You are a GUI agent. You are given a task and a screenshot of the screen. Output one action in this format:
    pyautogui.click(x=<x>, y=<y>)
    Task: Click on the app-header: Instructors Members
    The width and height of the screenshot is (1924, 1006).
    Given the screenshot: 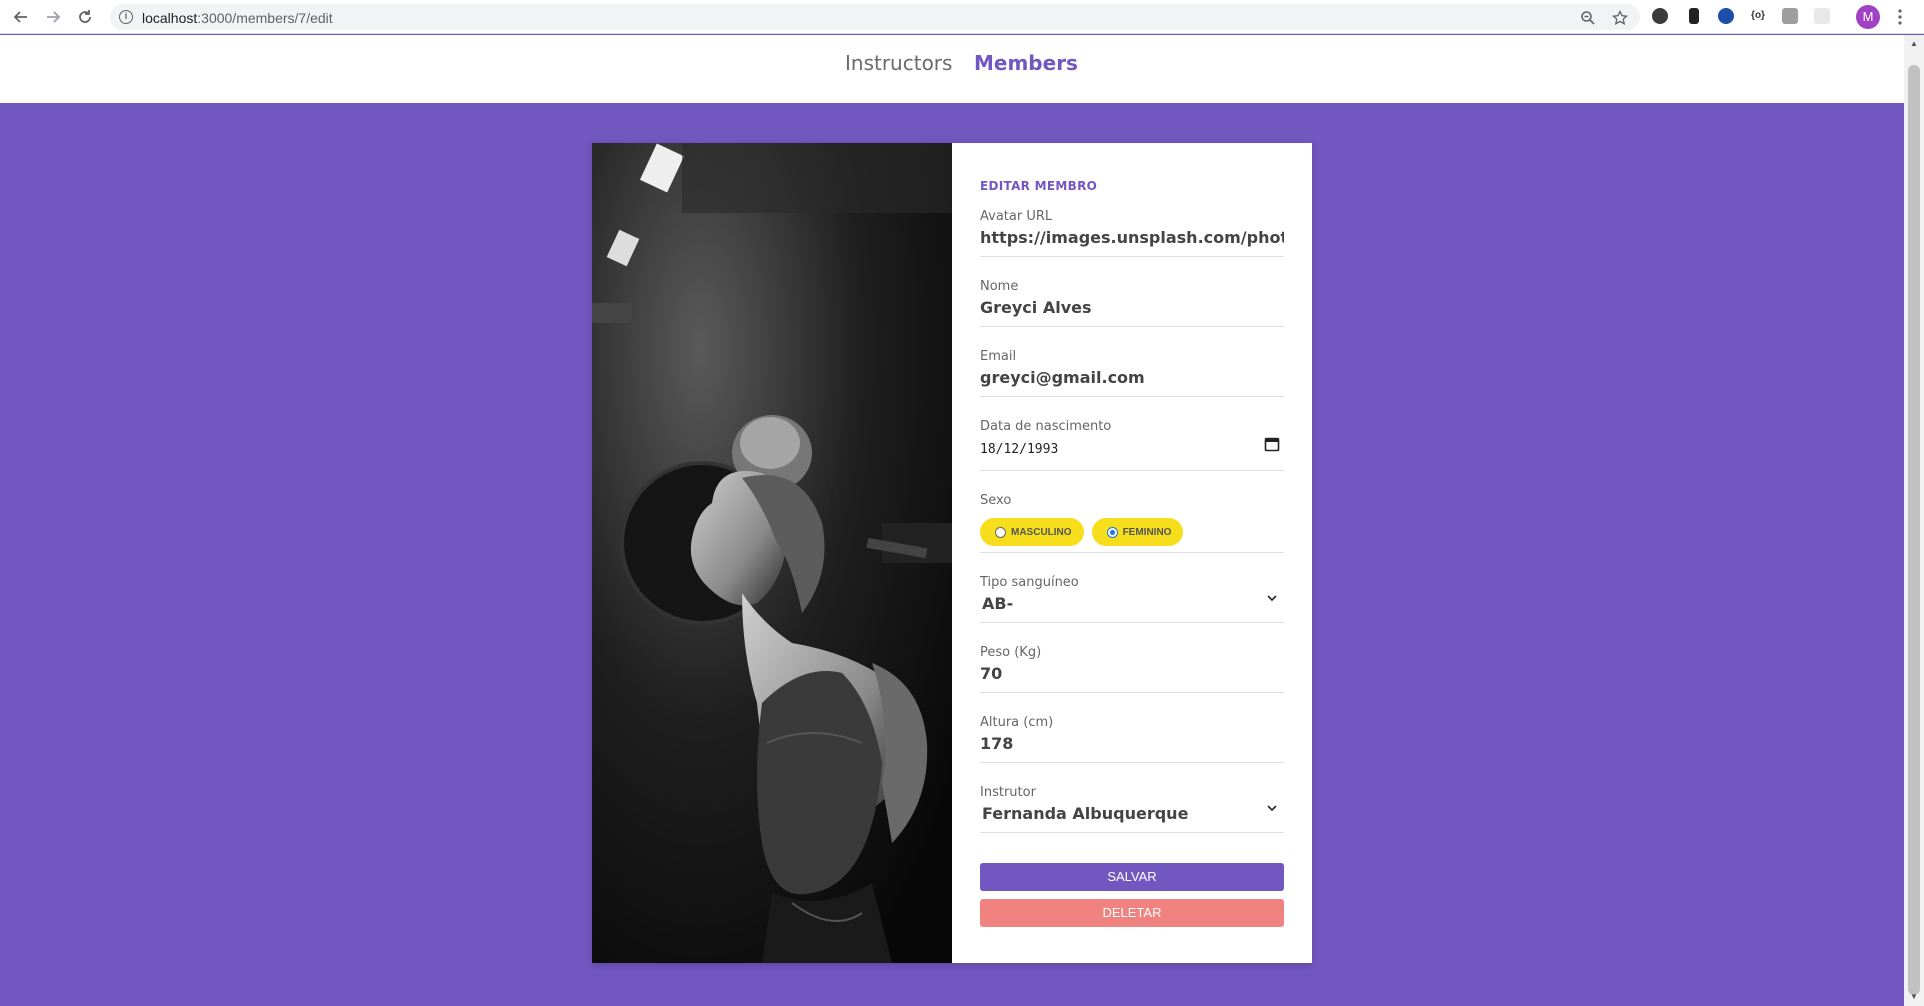 What is the action you would take?
    pyautogui.click(x=952, y=69)
    